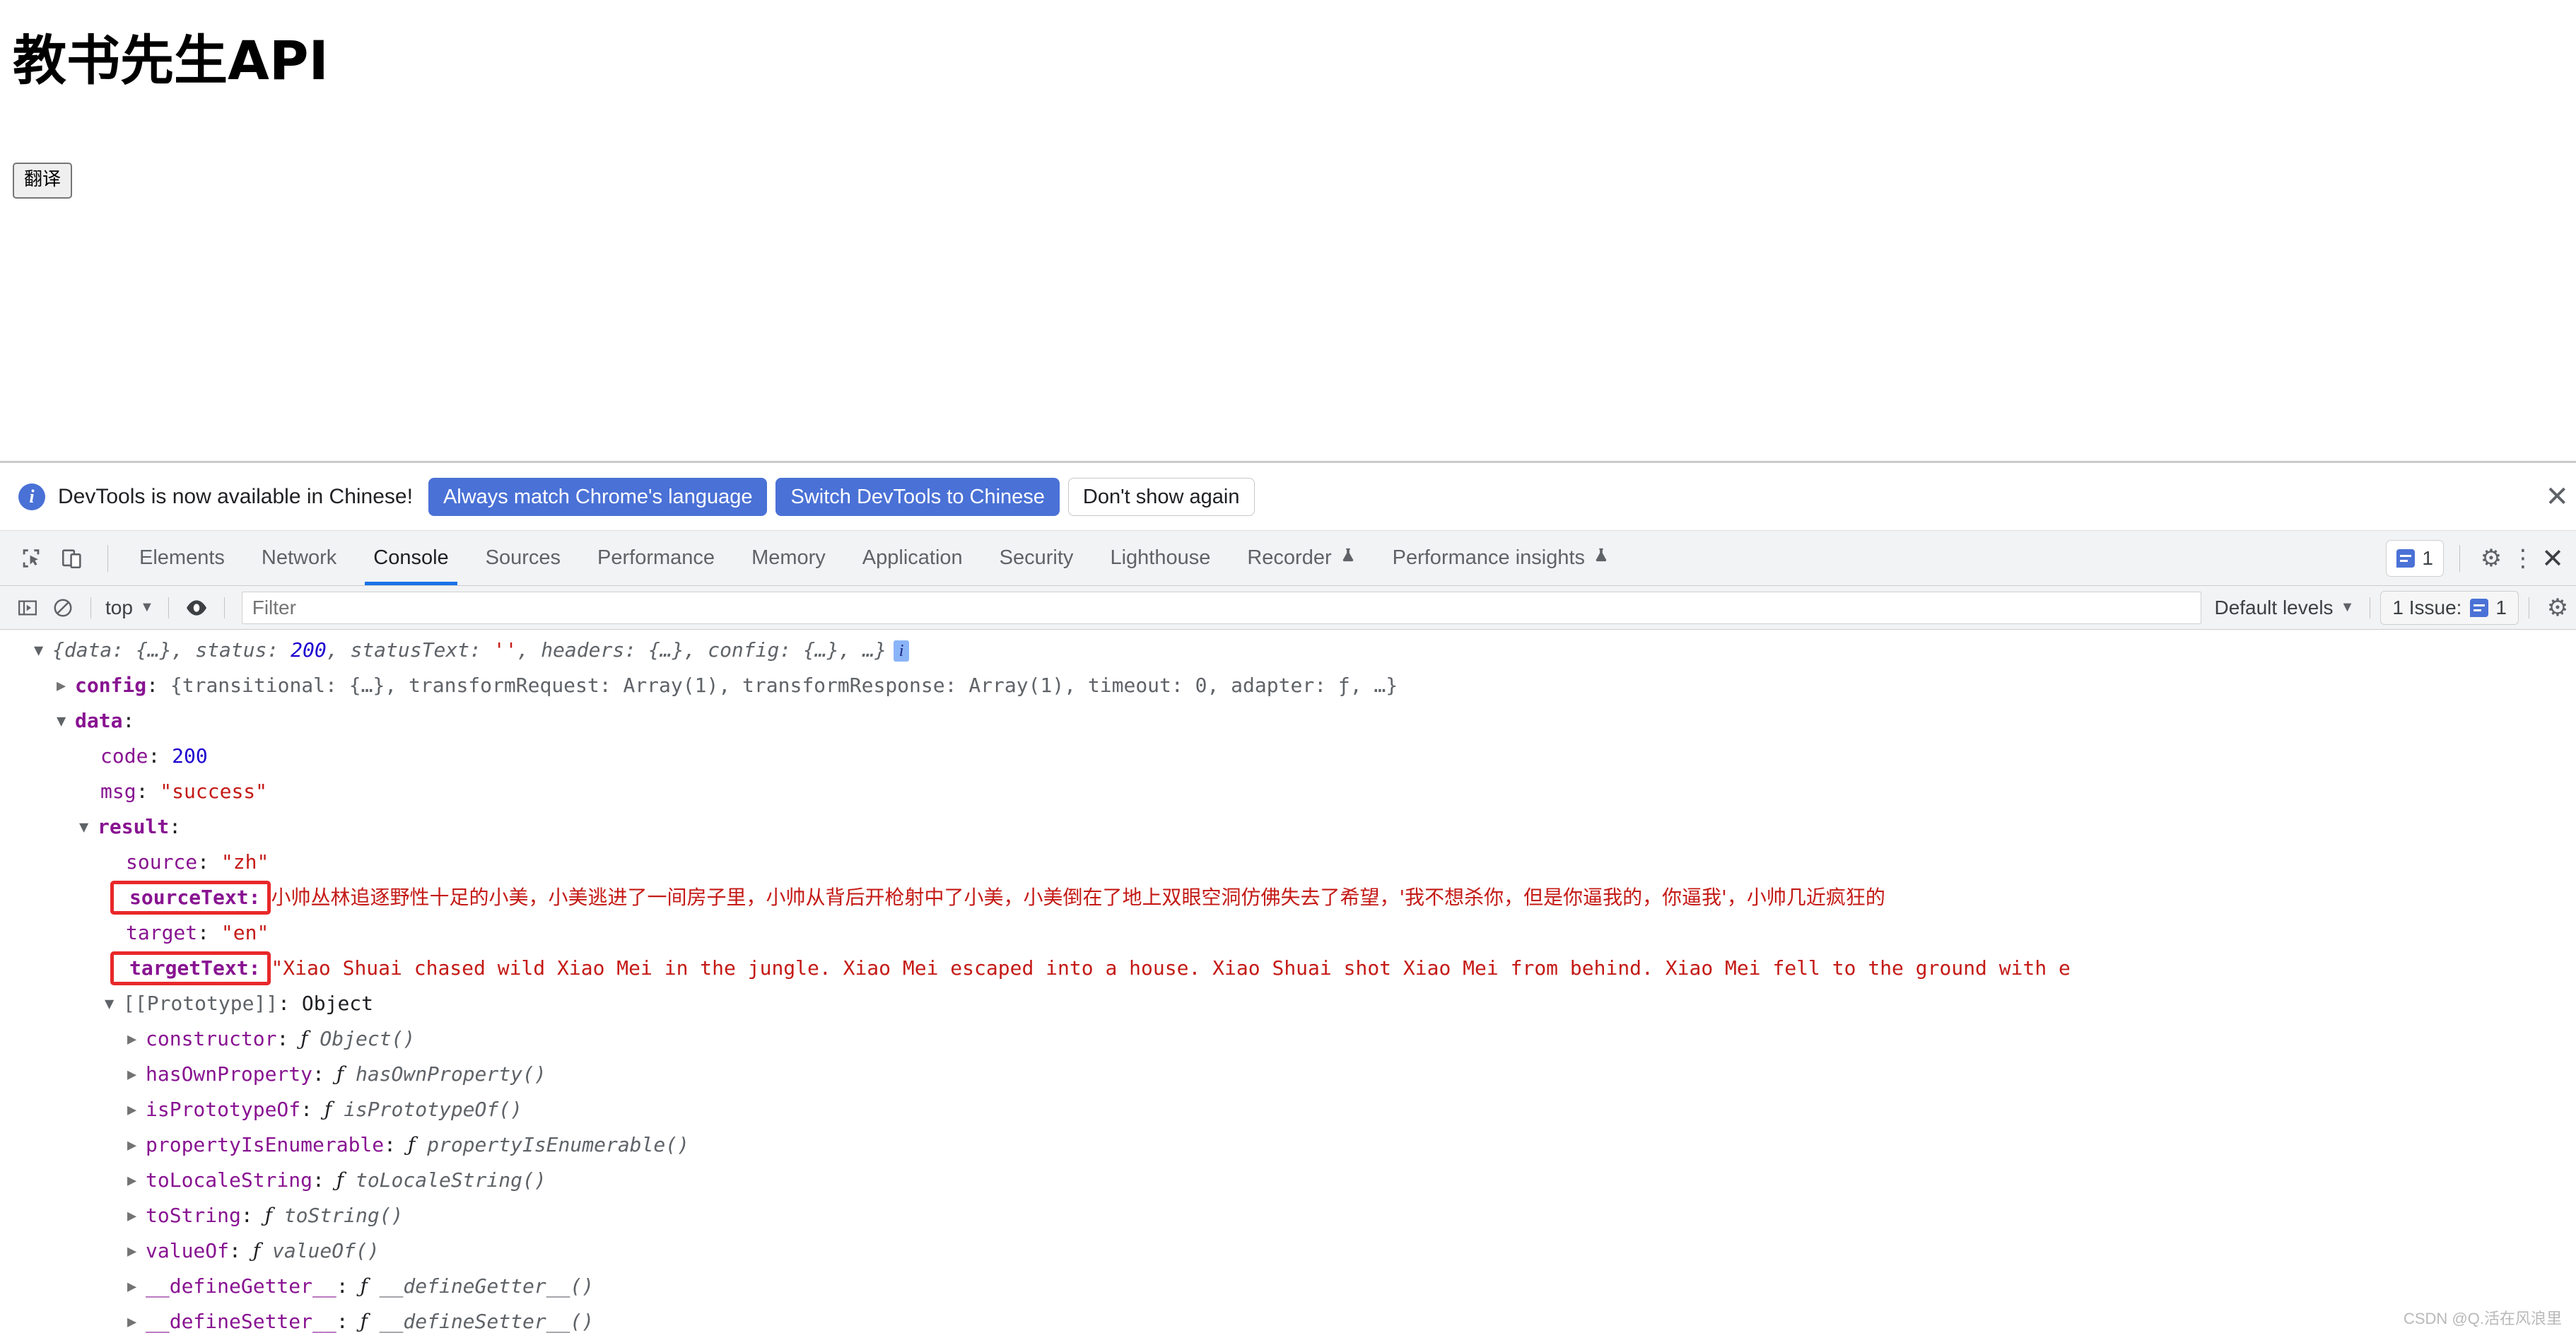 This screenshot has width=2576, height=1338. I want to click on issues-summary-button: 1 Issue: 1, so click(2450, 607).